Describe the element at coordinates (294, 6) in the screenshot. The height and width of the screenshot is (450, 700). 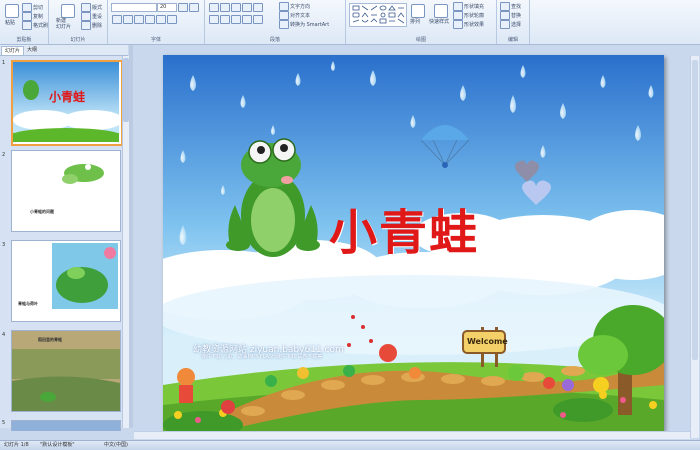
I see `text-direction-button: 文字方向` at that location.